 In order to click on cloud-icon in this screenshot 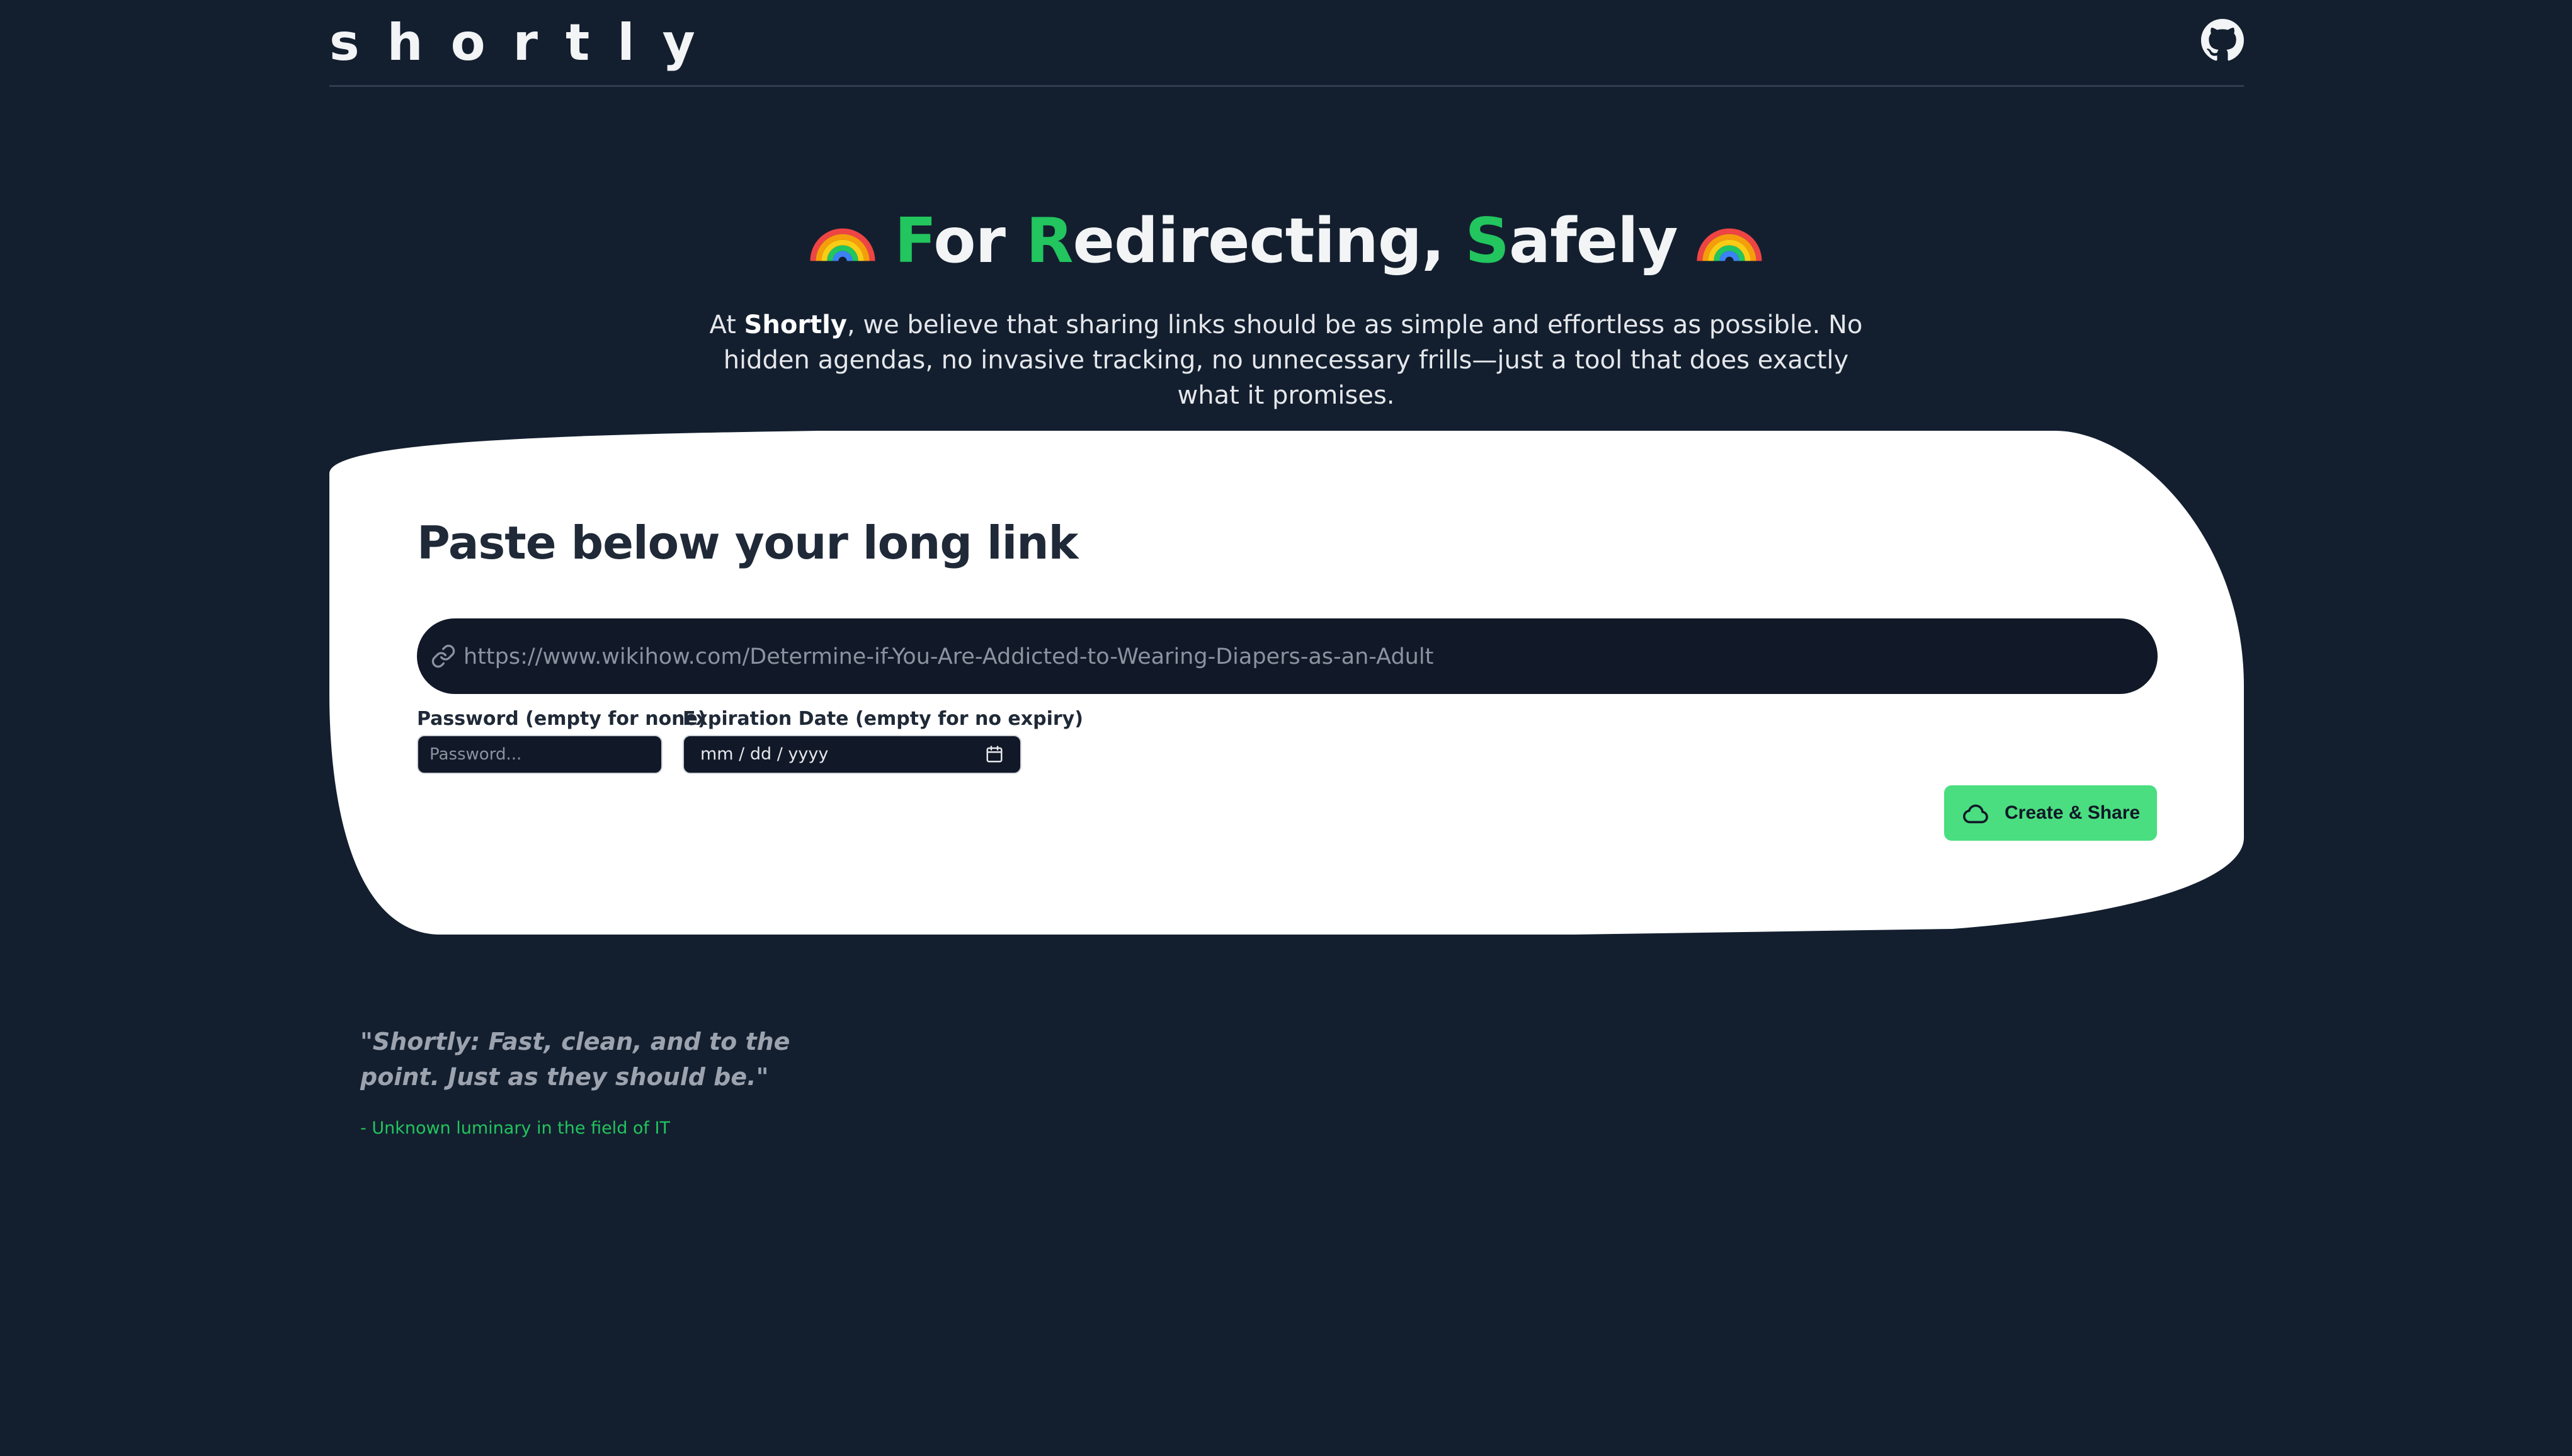, I will do `click(1975, 814)`.